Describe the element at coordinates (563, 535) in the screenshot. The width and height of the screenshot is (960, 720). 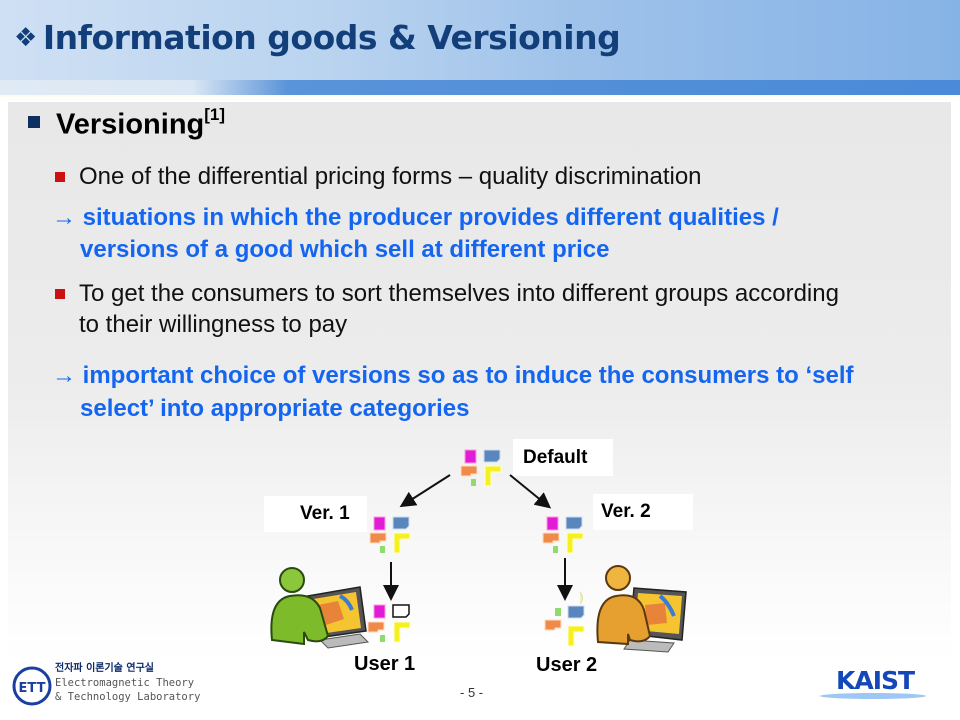
I see `ver2-pieces-icon` at that location.